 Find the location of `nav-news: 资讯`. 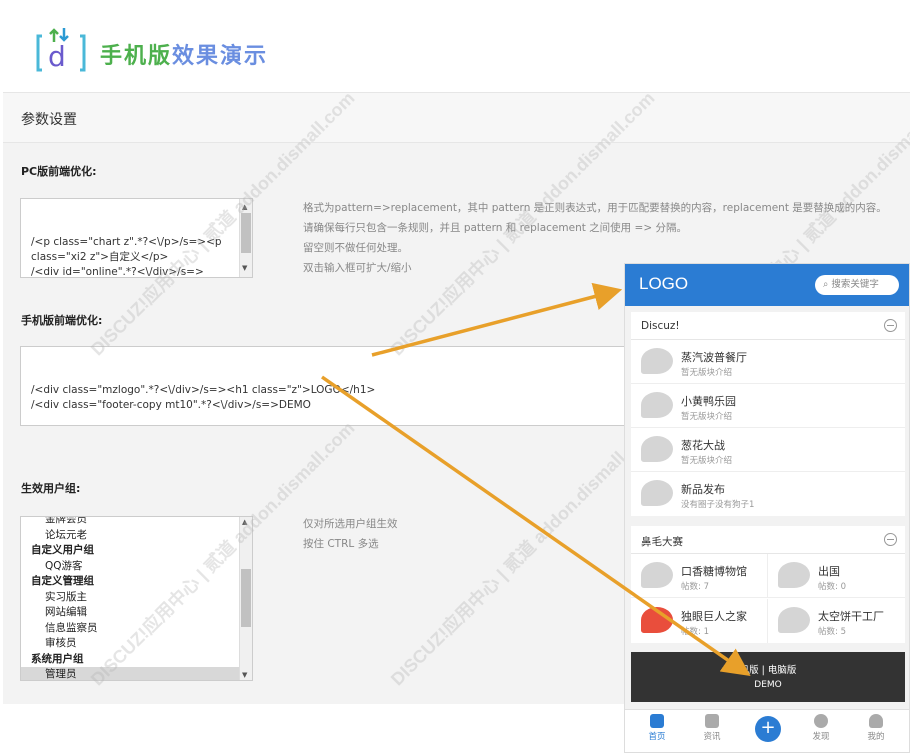

nav-news: 资讯 is located at coordinates (712, 728).